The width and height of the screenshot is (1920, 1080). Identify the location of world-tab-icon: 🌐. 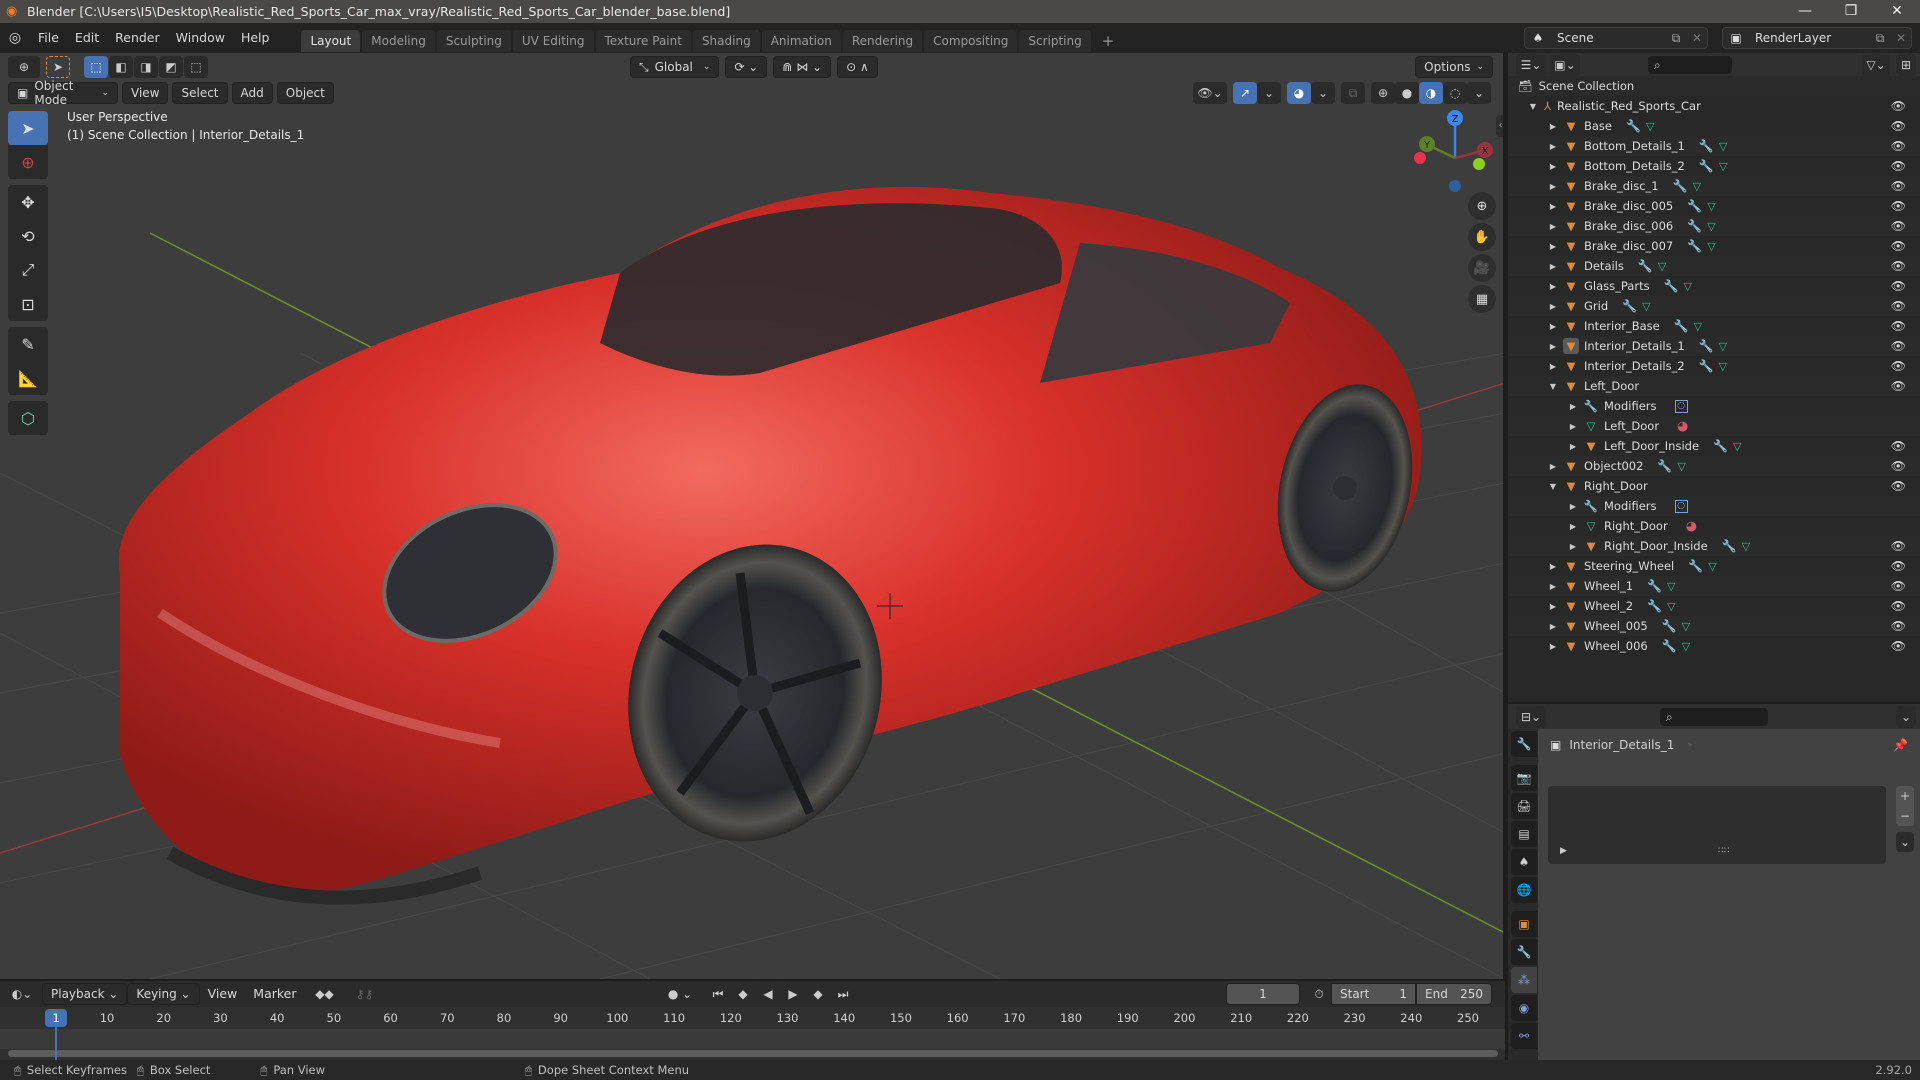
(1524, 890).